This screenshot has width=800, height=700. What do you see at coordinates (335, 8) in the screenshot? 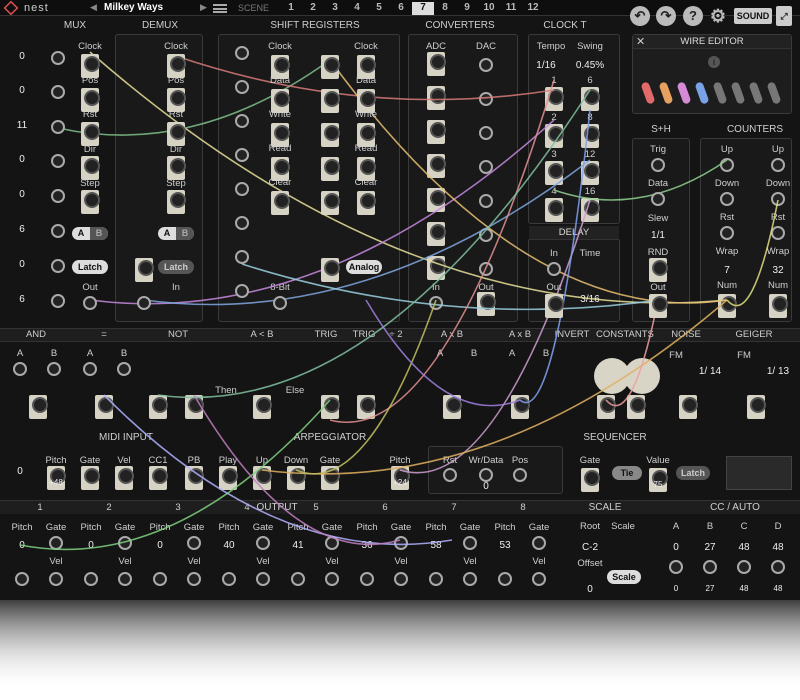
I see `scene-button-3: 3` at bounding box center [335, 8].